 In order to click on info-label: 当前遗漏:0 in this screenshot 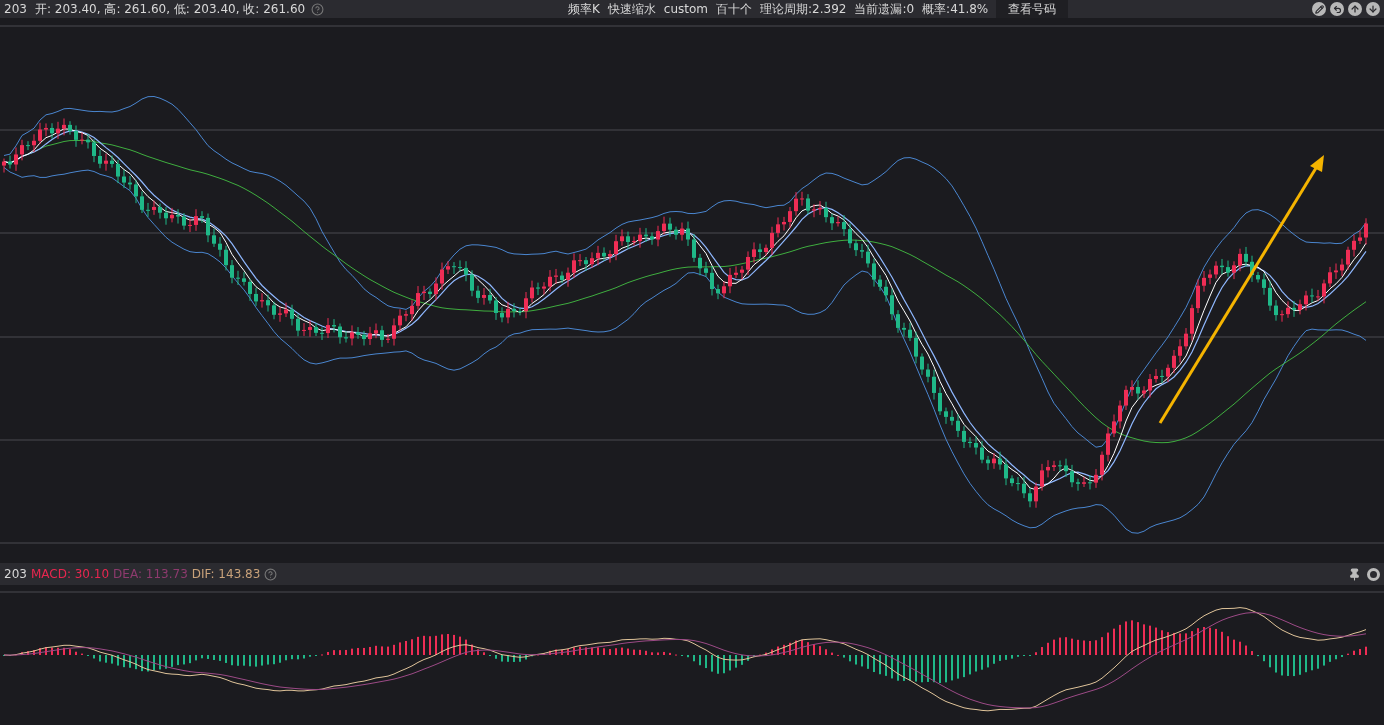, I will do `click(884, 9)`.